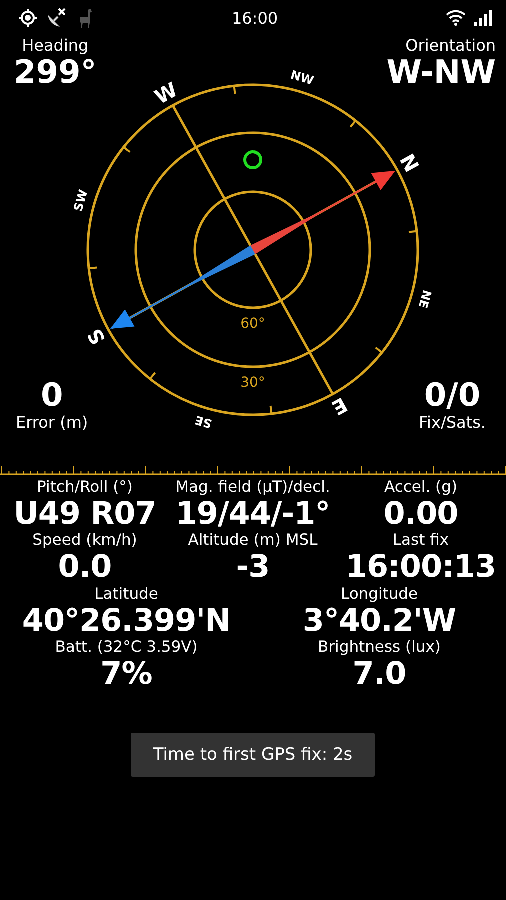 This screenshot has height=900, width=506. What do you see at coordinates (409, 163) in the screenshot?
I see `direction-label: N` at bounding box center [409, 163].